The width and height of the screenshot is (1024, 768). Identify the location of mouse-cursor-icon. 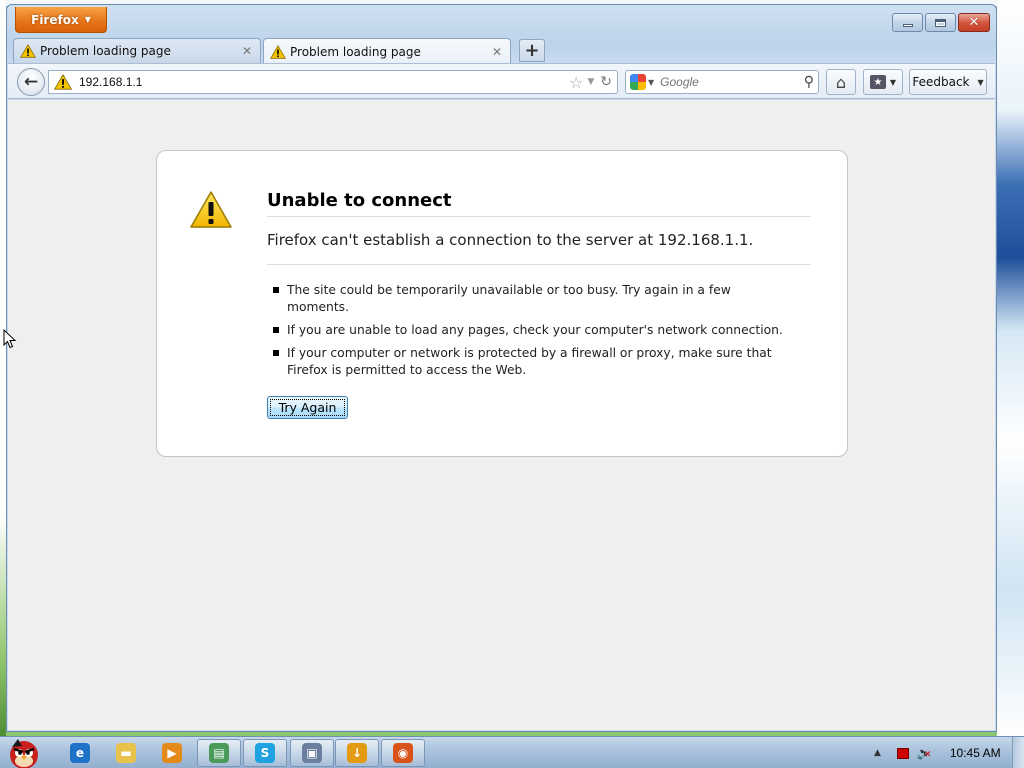
(10, 339).